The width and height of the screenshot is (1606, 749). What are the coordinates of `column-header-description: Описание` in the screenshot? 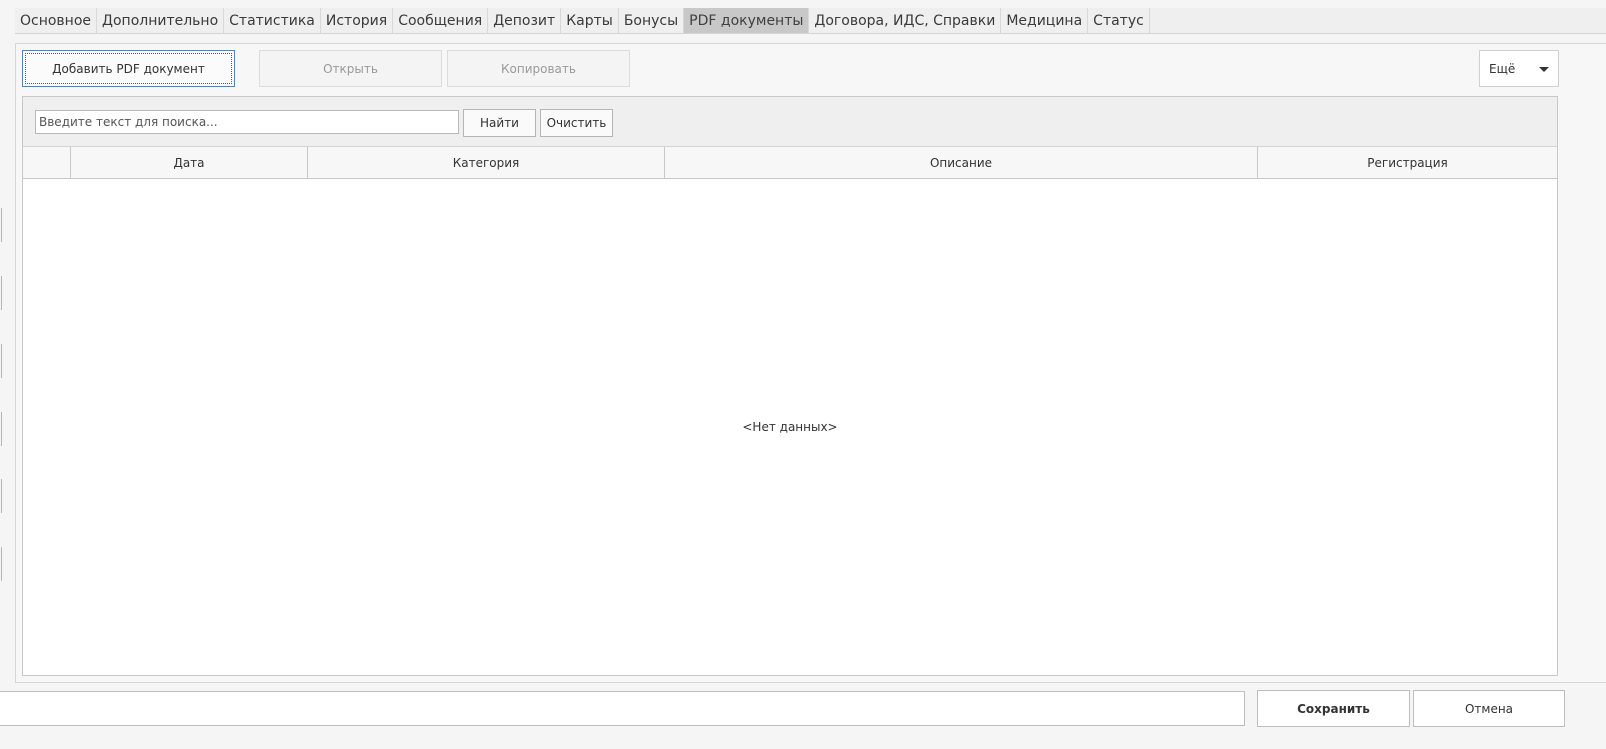 It's located at (961, 162).